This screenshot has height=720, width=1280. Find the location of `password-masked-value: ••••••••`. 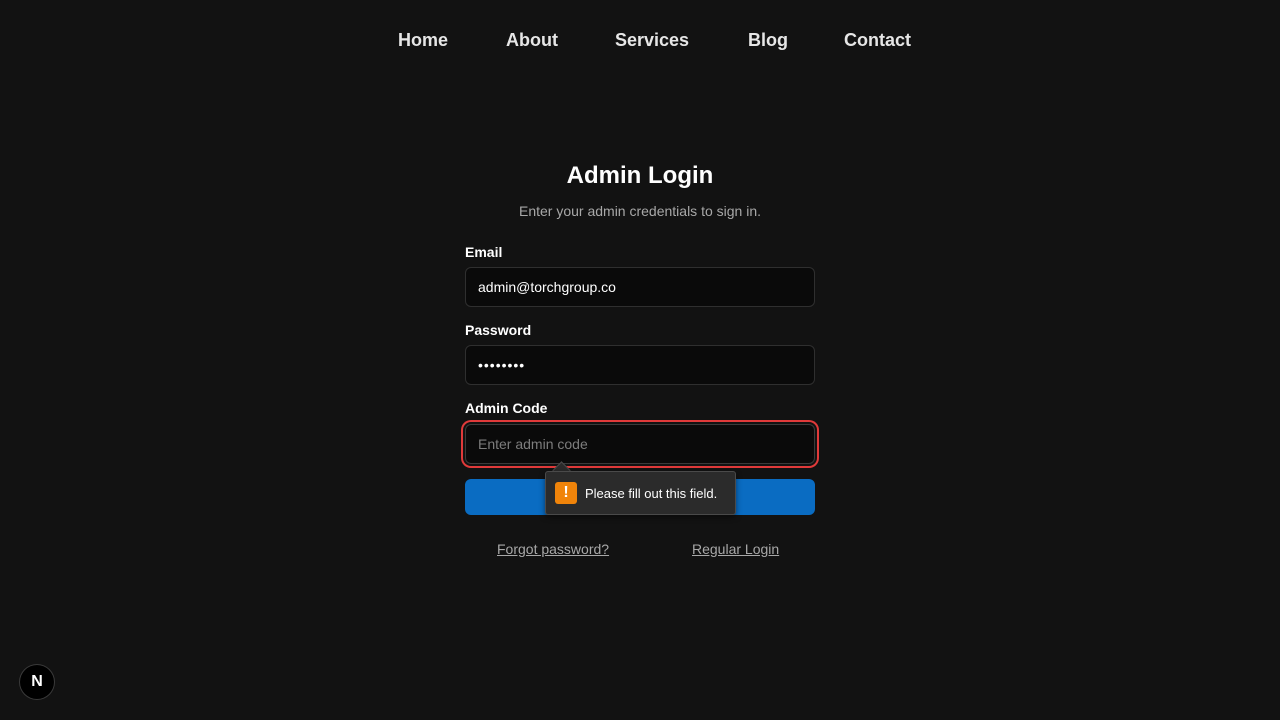

password-masked-value: •••••••• is located at coordinates (502, 365).